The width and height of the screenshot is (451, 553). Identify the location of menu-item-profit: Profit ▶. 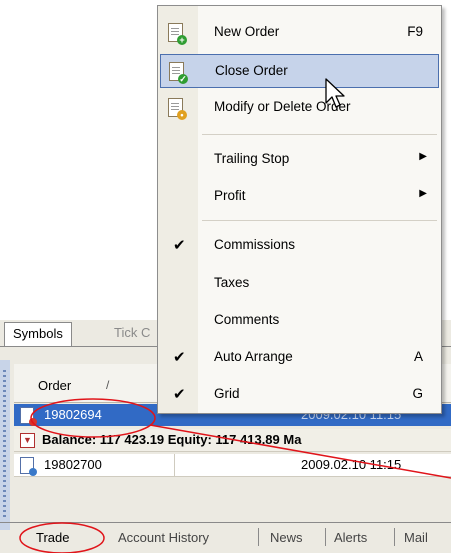
(299, 197).